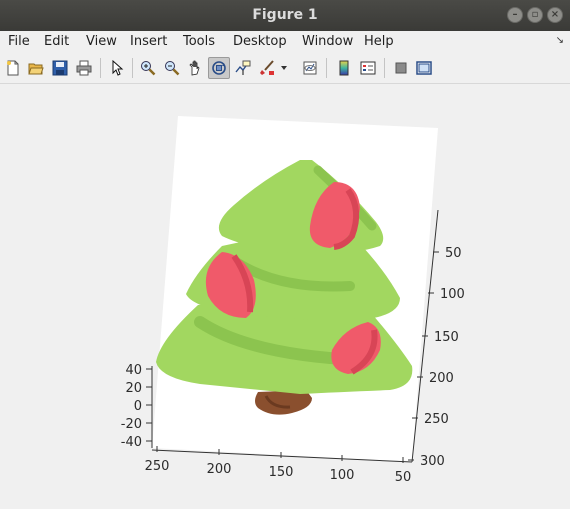  What do you see at coordinates (310, 68) in the screenshot?
I see `link-plot-icon` at bounding box center [310, 68].